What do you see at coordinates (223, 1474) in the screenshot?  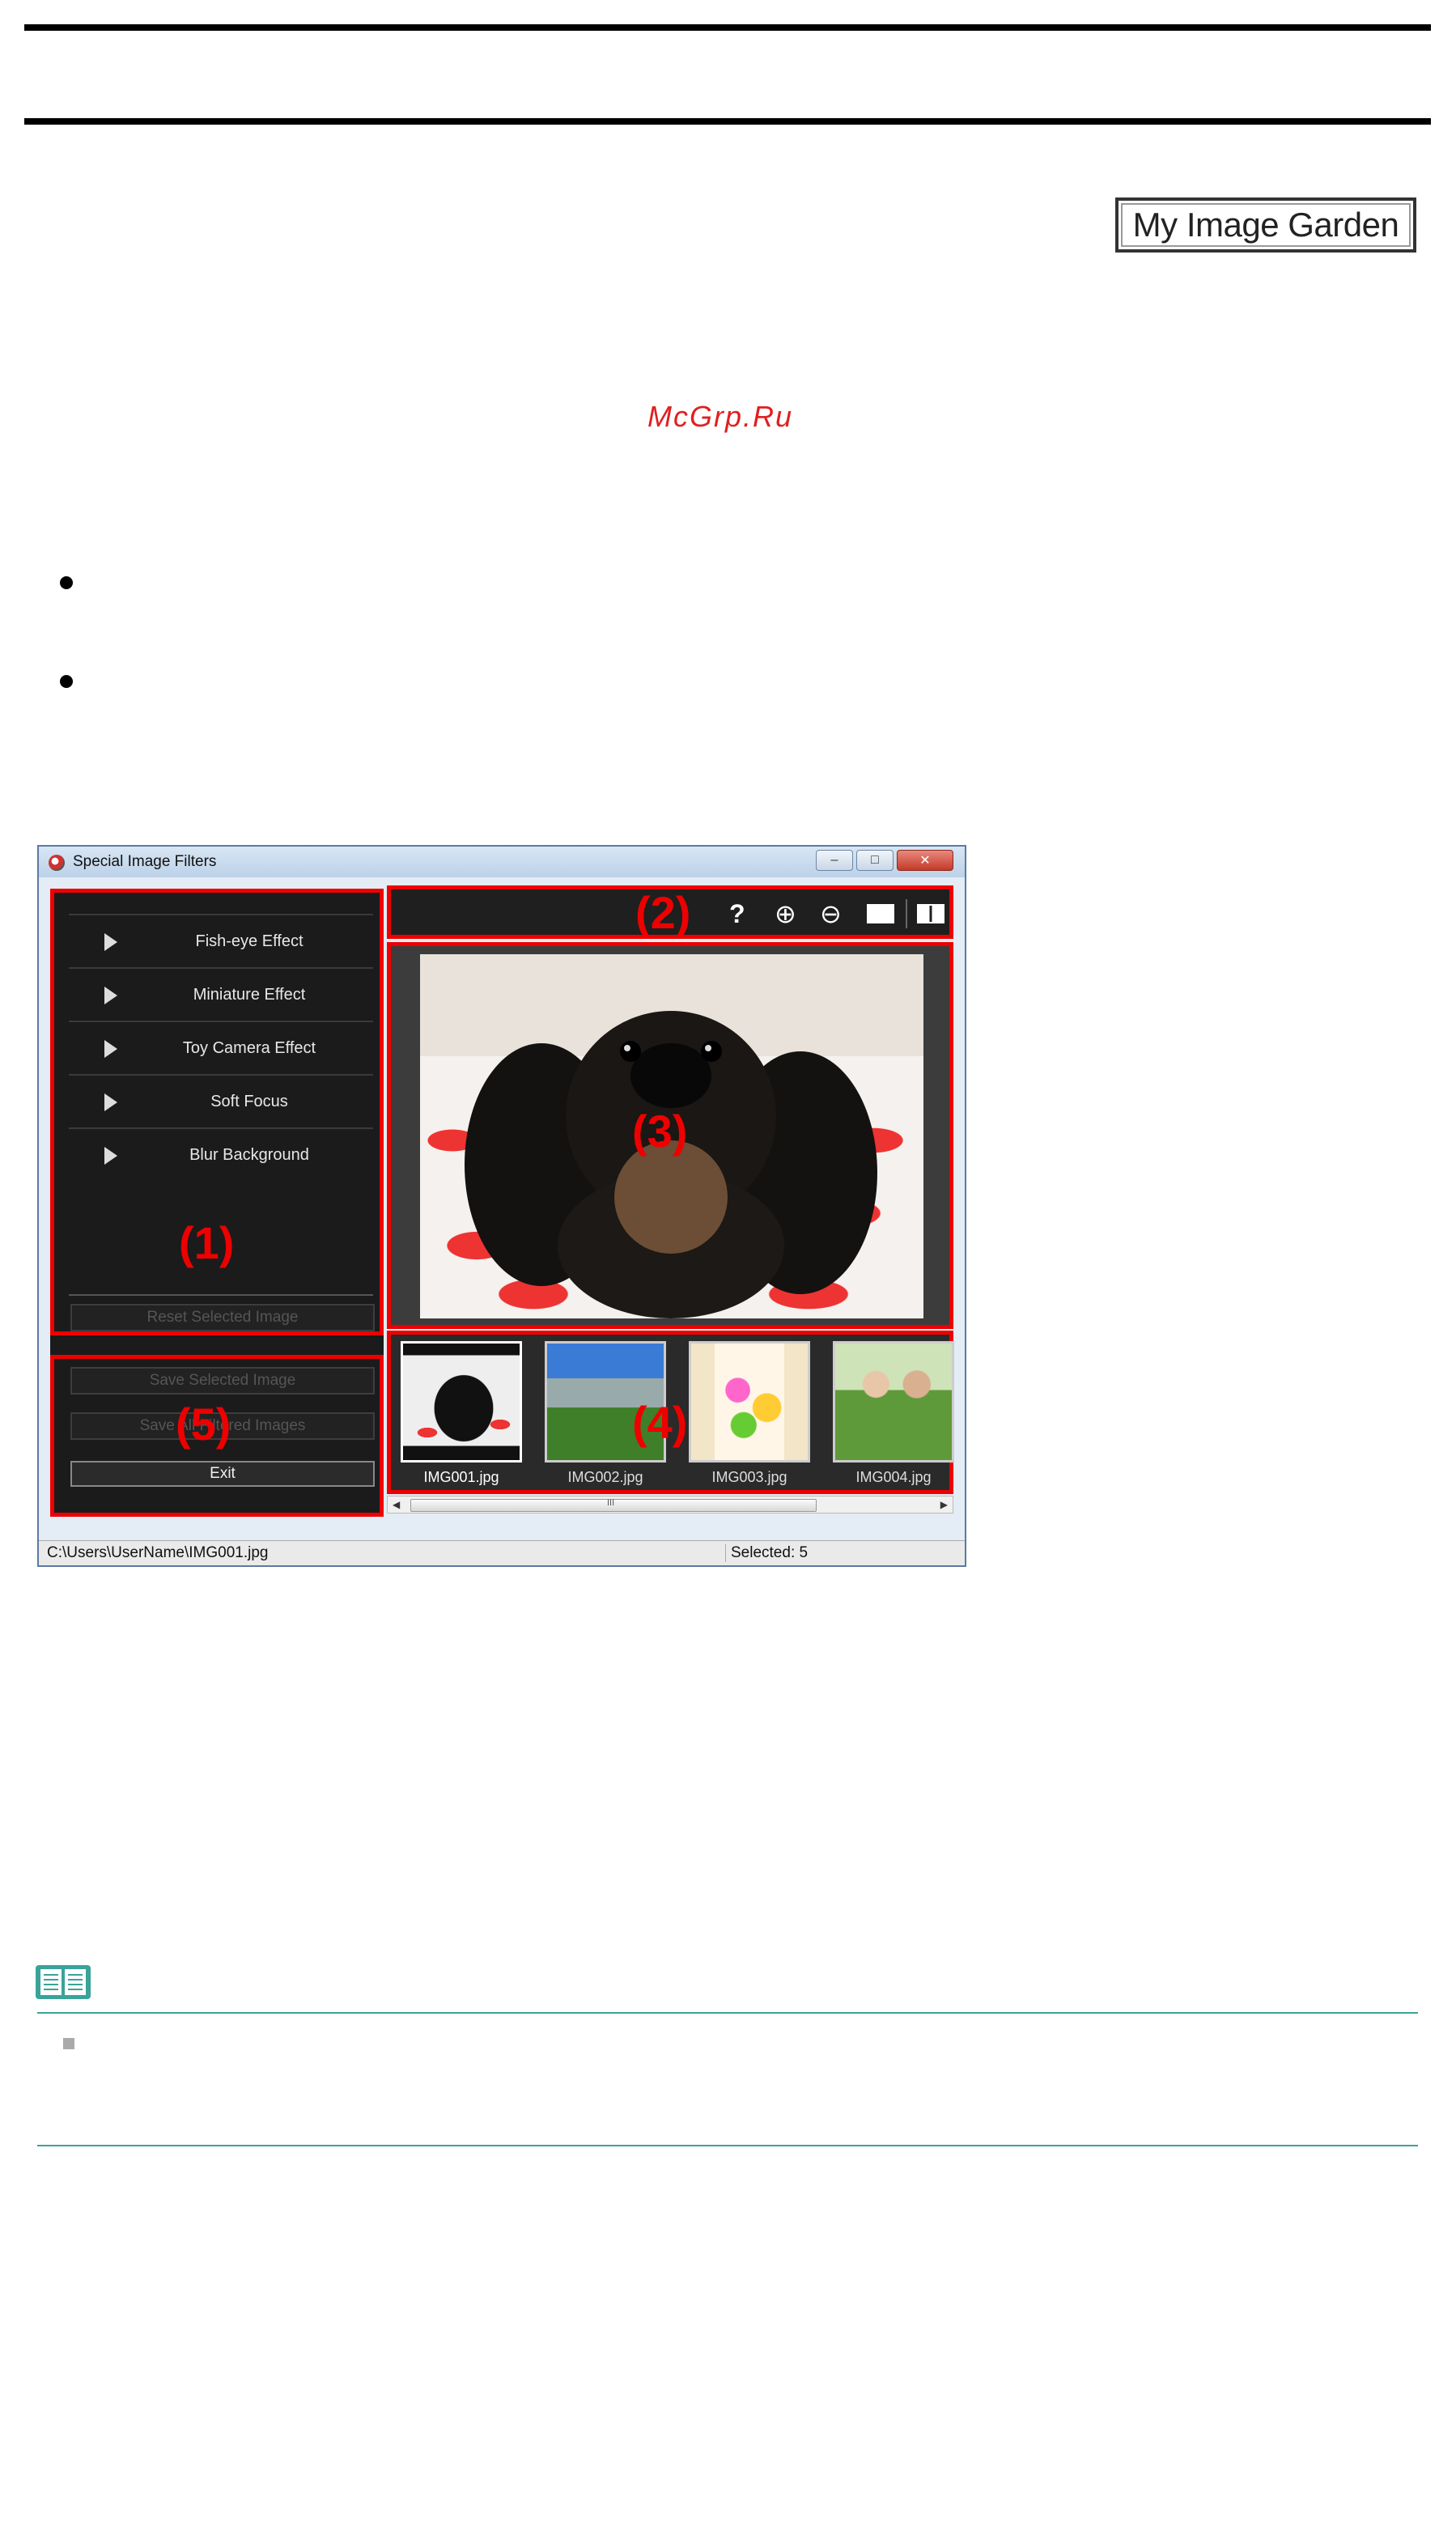 I see `exit-button: Exit` at bounding box center [223, 1474].